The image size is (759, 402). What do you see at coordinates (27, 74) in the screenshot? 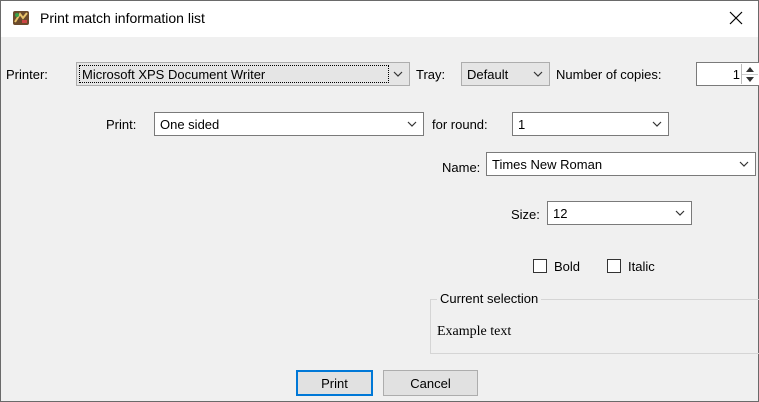
I see `printer-label: Printer:` at bounding box center [27, 74].